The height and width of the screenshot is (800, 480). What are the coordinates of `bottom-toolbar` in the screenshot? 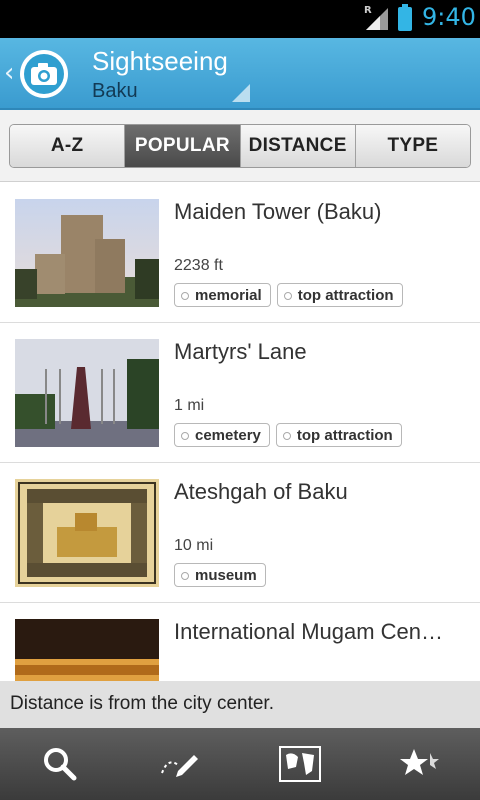 It's located at (240, 764).